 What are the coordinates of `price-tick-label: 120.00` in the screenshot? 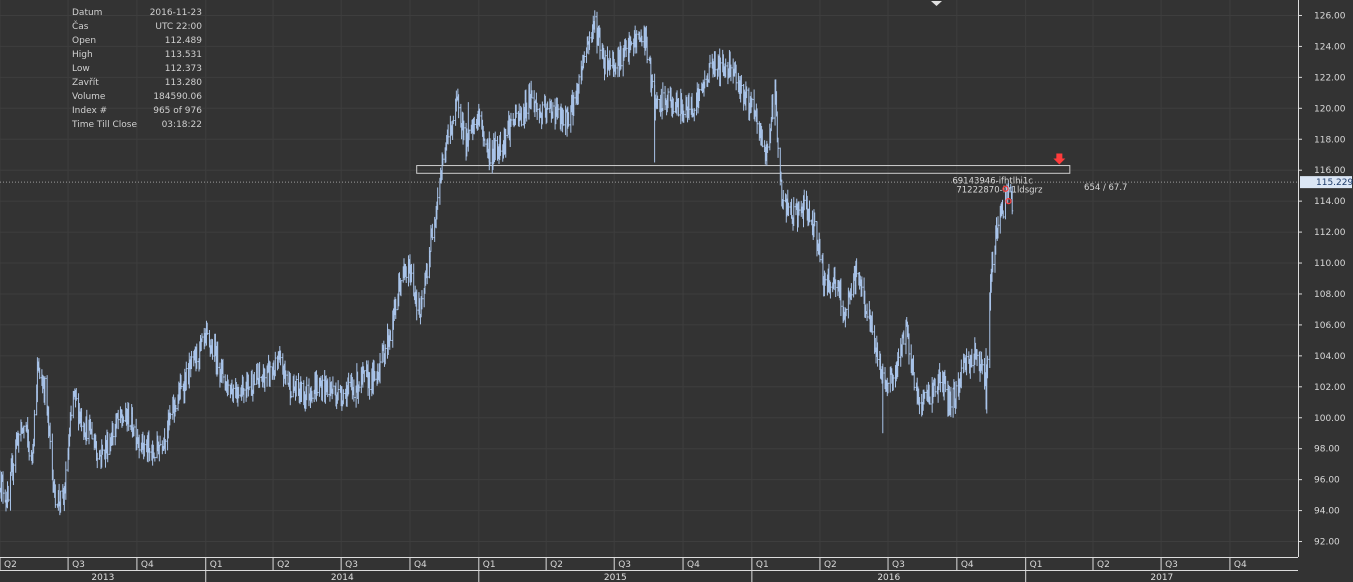 It's located at (1330, 109).